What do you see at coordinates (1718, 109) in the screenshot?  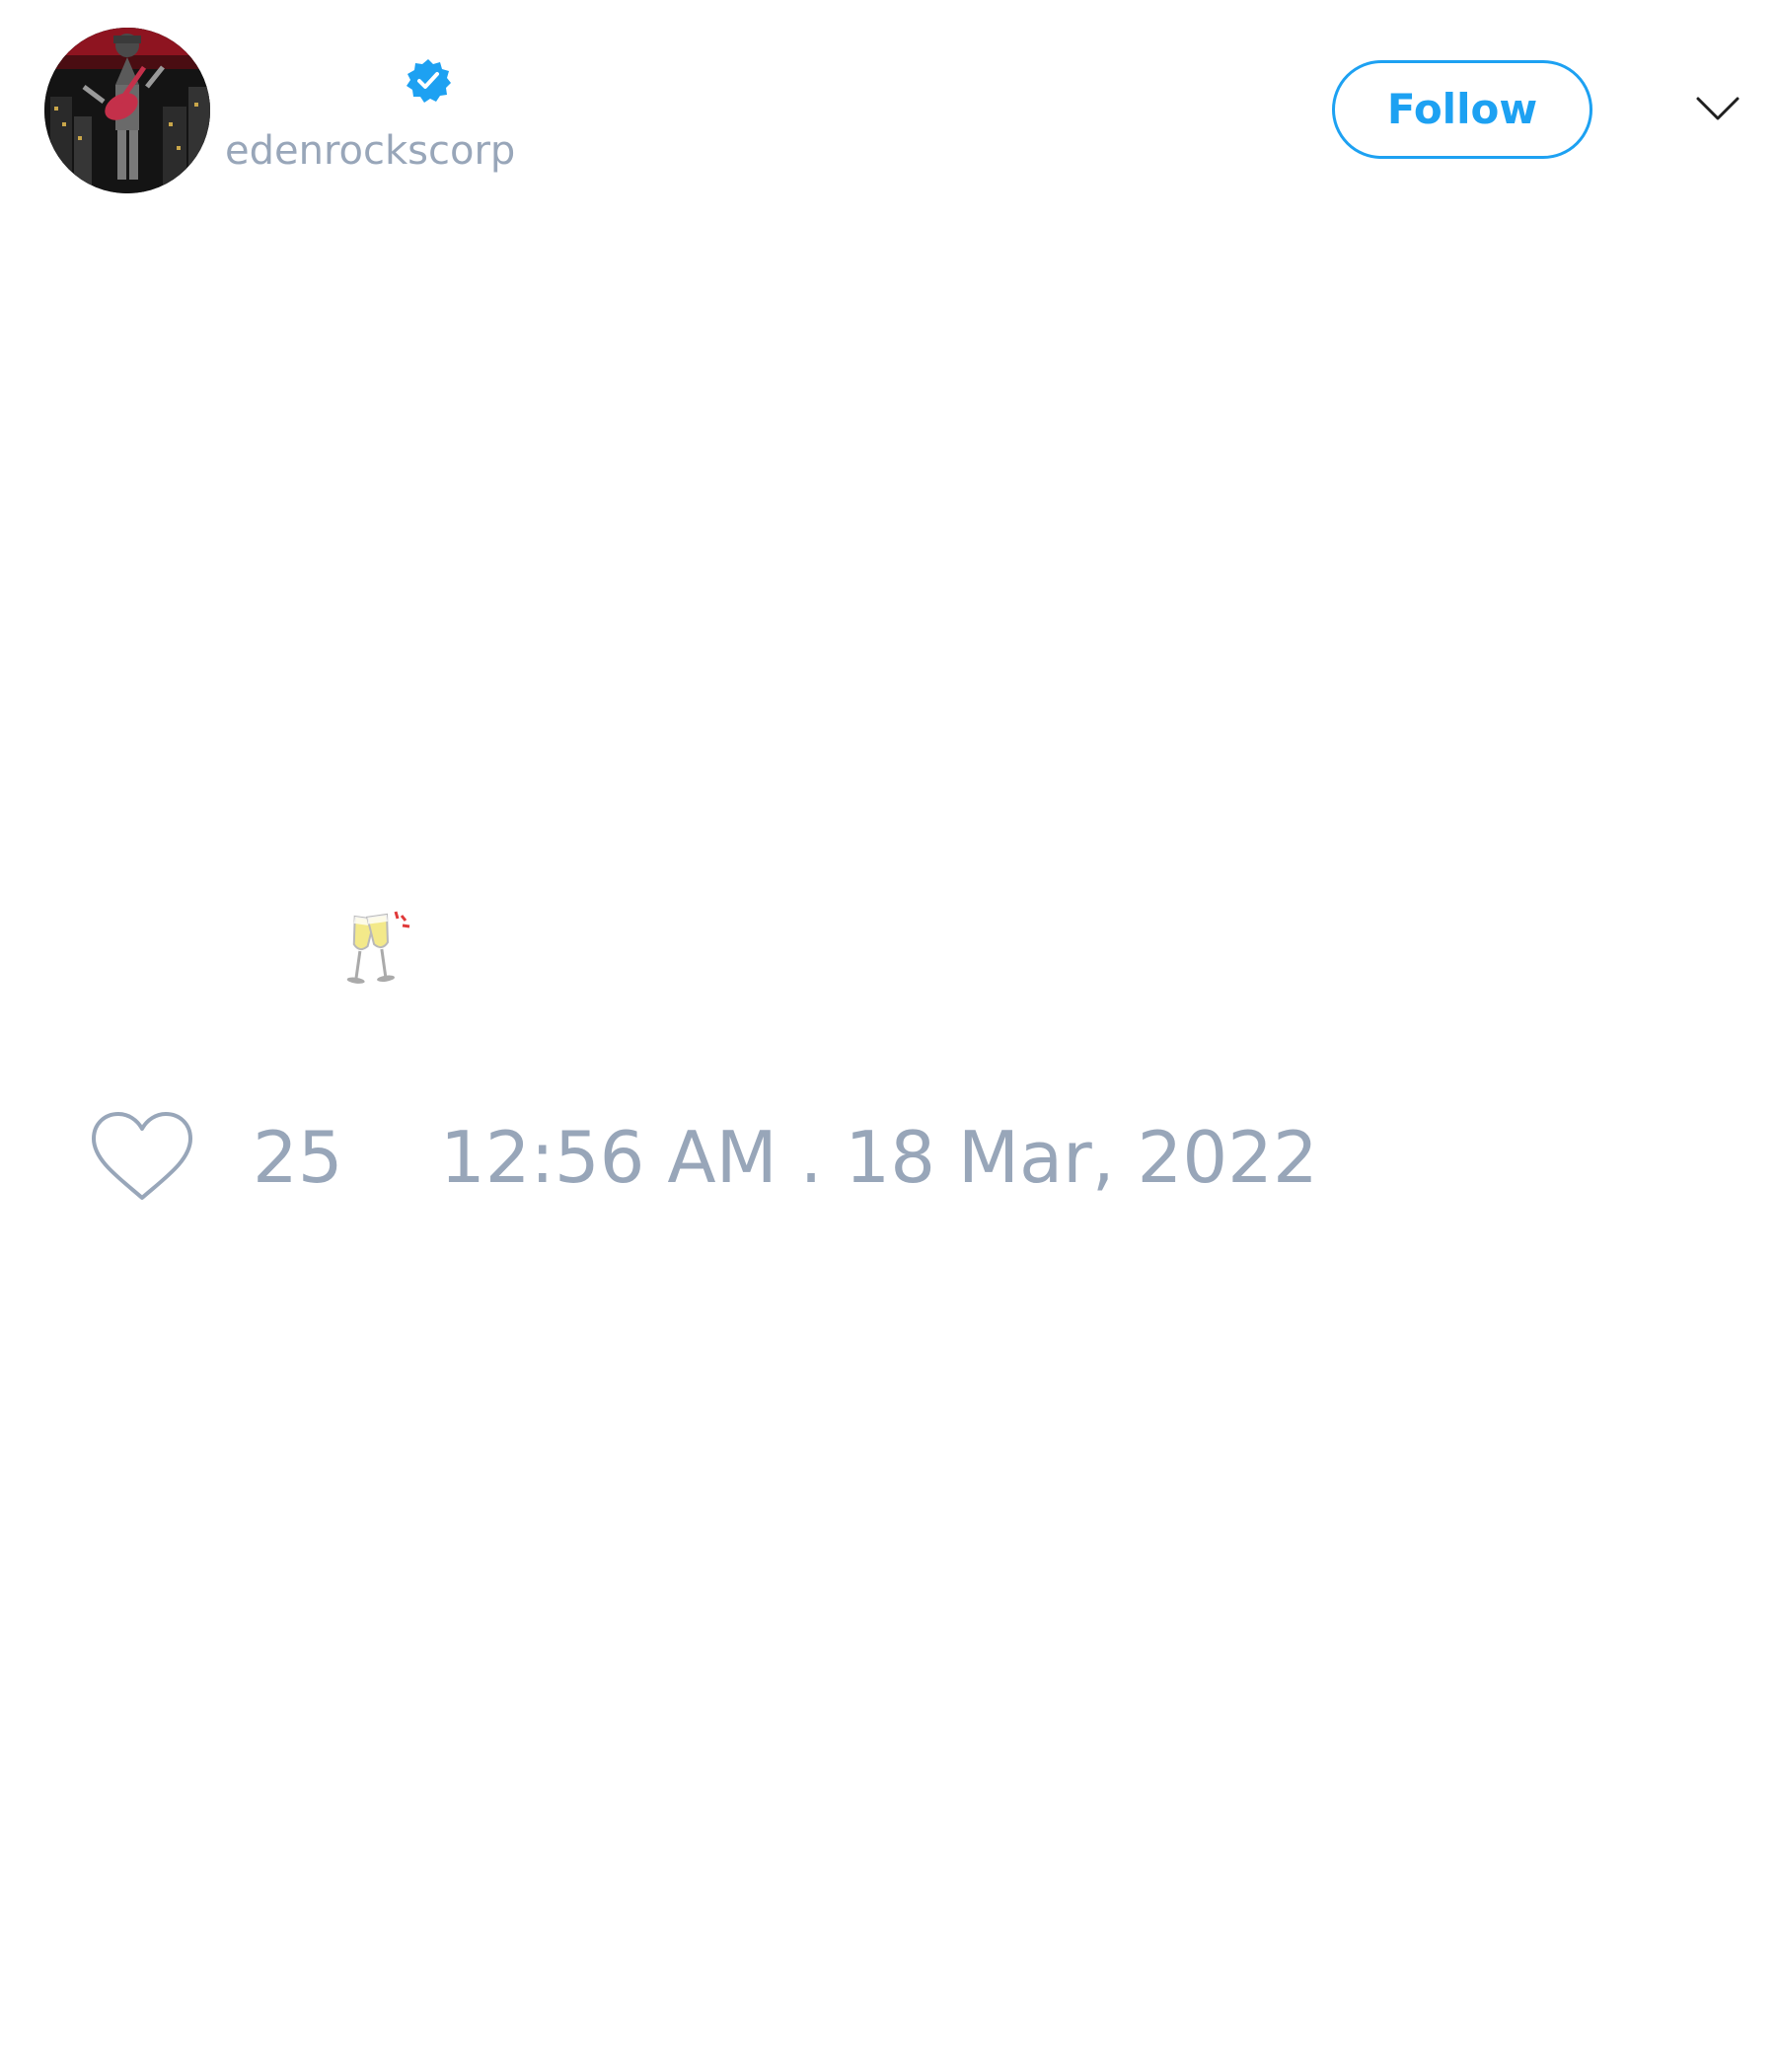 I see `chevron-down-icon` at bounding box center [1718, 109].